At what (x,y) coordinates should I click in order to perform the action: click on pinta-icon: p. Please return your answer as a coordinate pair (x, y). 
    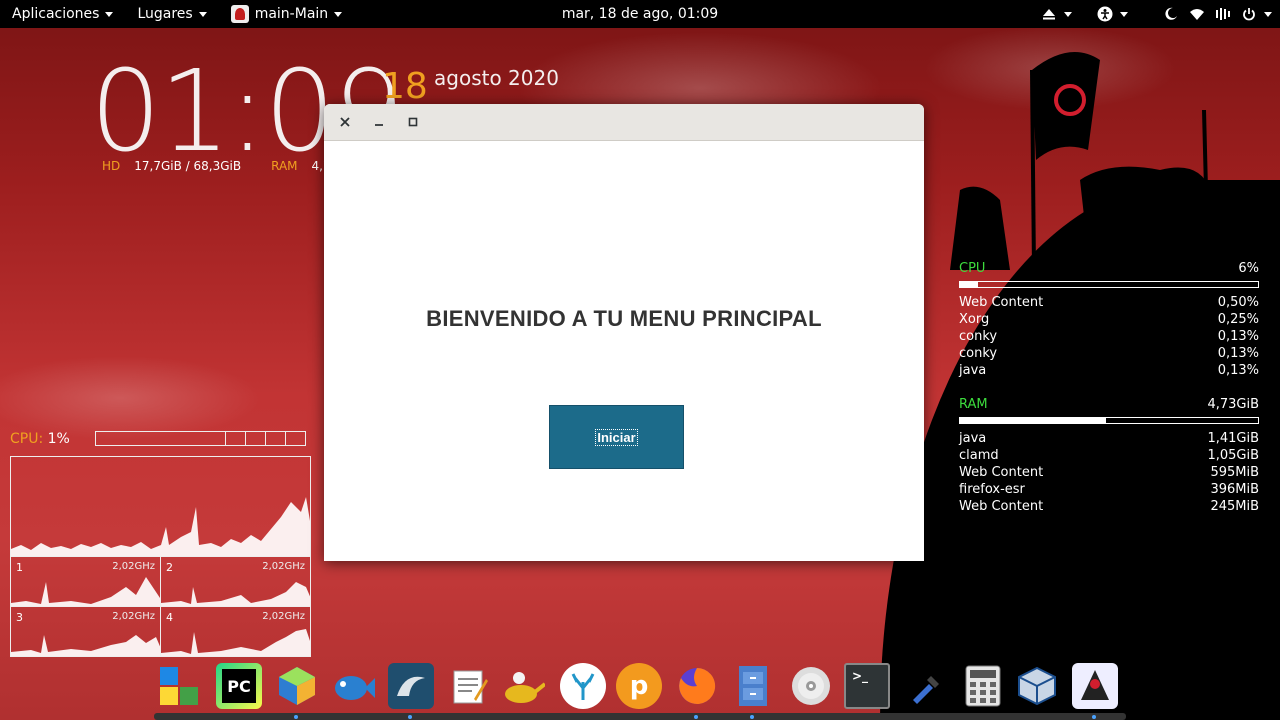
    Looking at the image, I should click on (639, 686).